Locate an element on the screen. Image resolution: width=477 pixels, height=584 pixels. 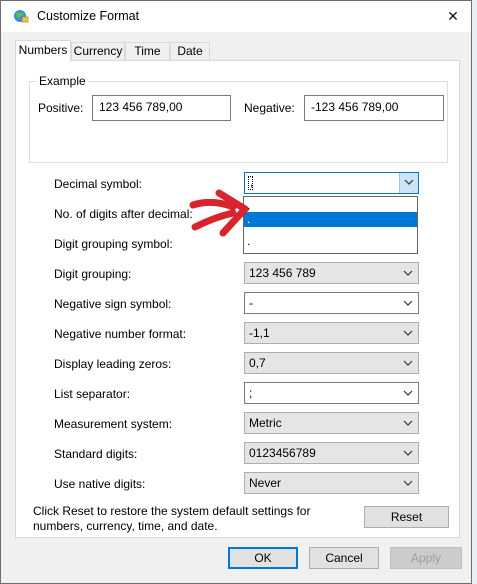
cancel-button: Cancel is located at coordinates (344, 558).